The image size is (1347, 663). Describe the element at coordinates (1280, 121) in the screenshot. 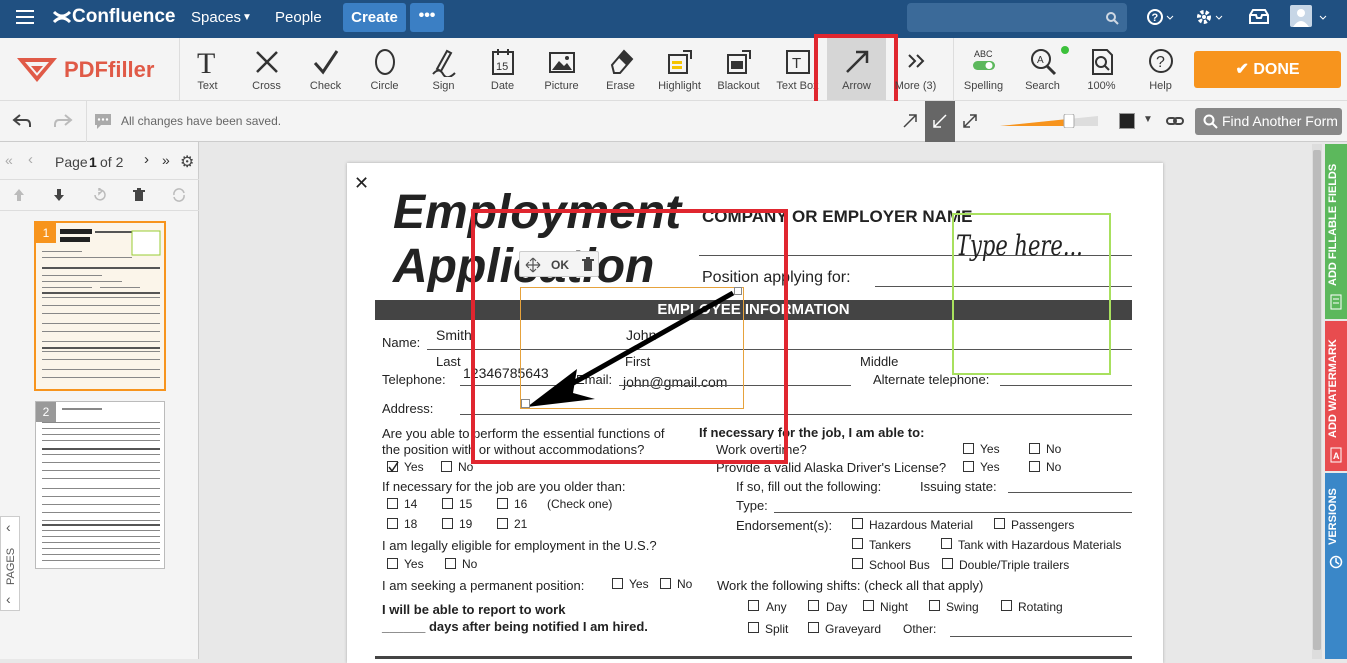

I see `find-another-form-label: Find Another Form` at that location.